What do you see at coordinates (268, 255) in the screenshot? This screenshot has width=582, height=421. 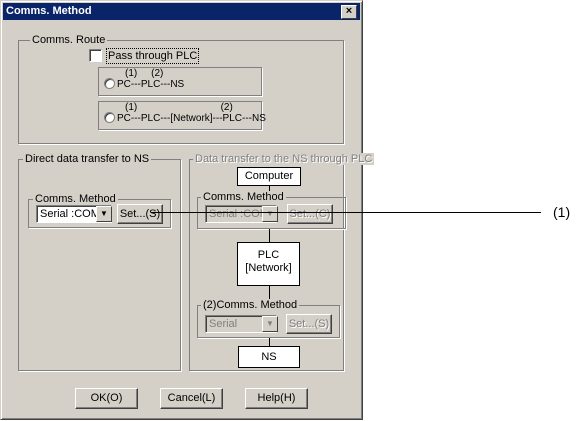 I see `plc-box-label: PLC` at bounding box center [268, 255].